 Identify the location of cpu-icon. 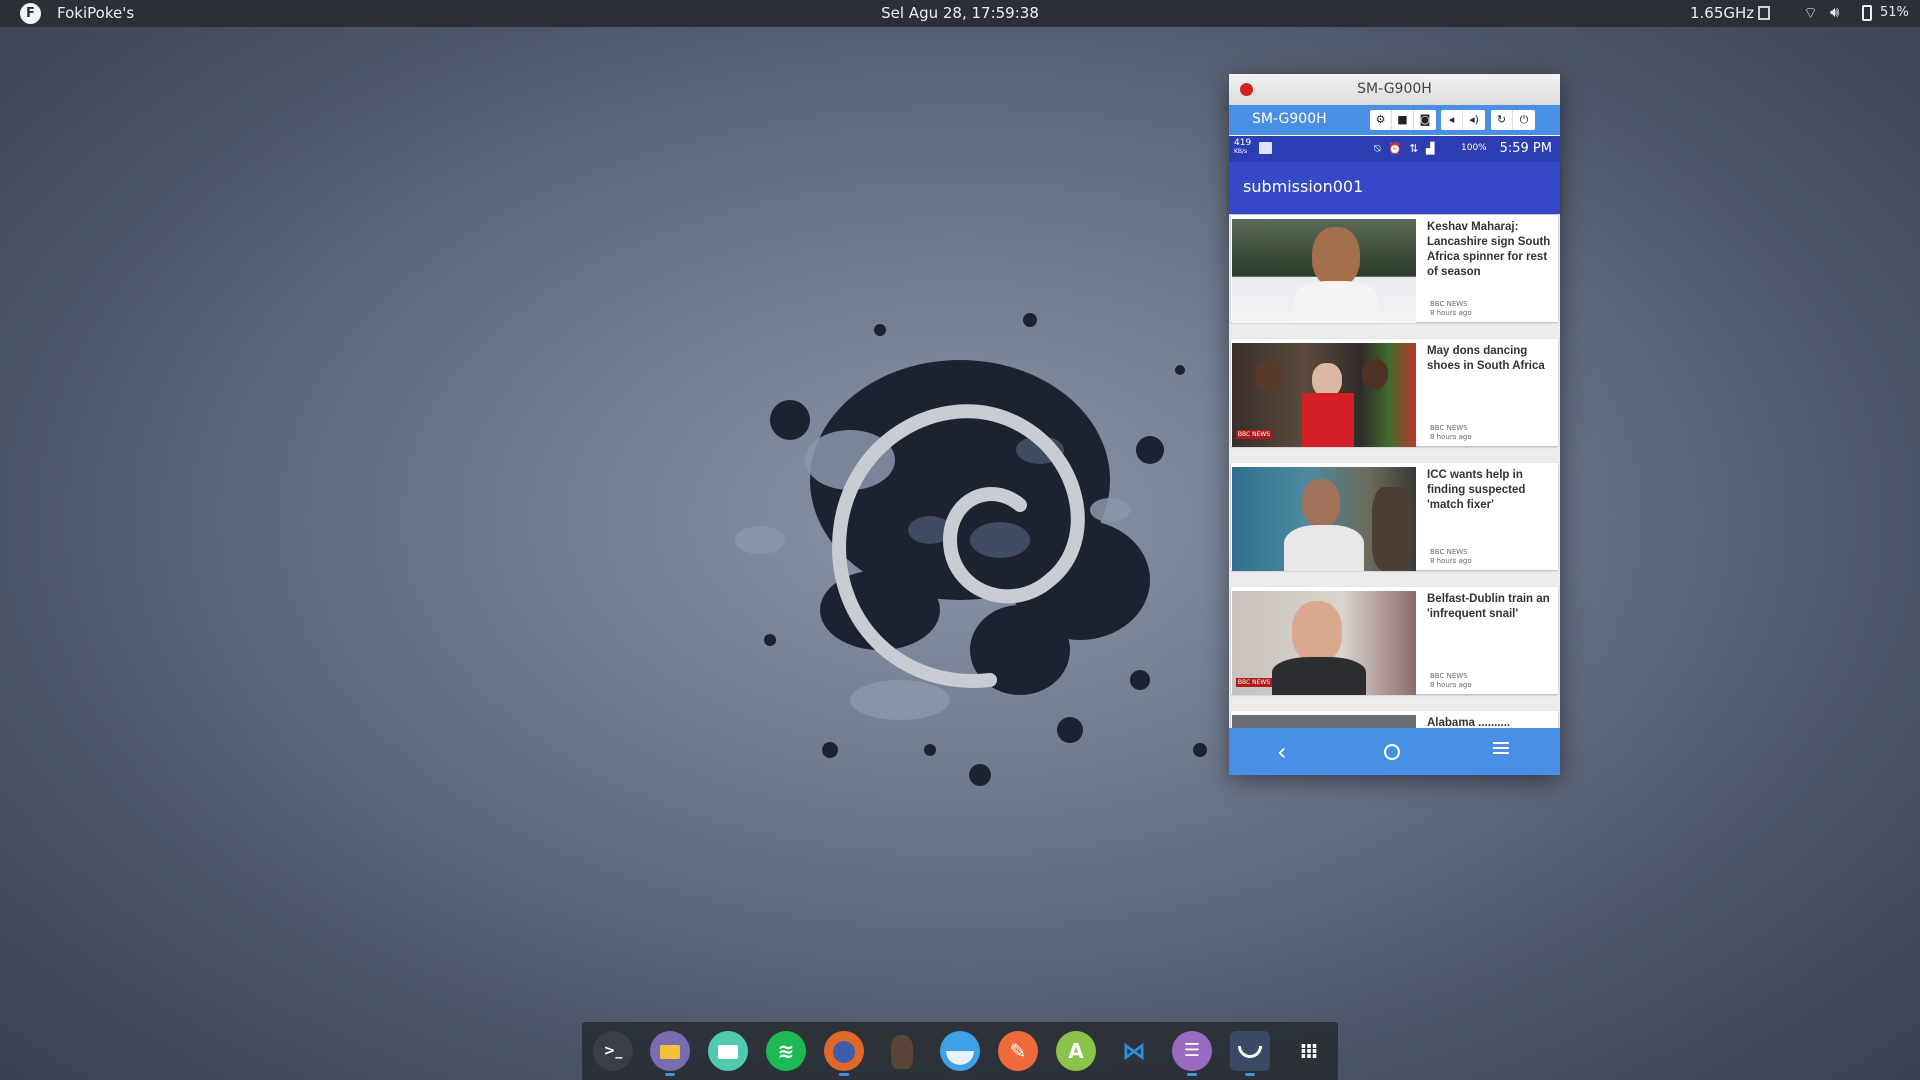
(1764, 13).